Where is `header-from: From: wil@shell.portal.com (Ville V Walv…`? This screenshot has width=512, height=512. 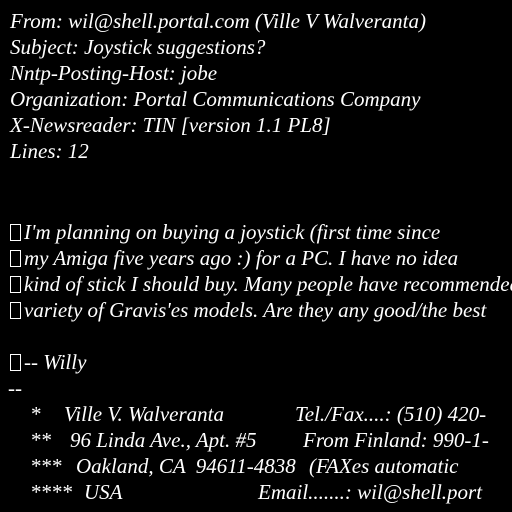
header-from: From: wil@shell.portal.com (Ville V Walv… is located at coordinates (218, 21).